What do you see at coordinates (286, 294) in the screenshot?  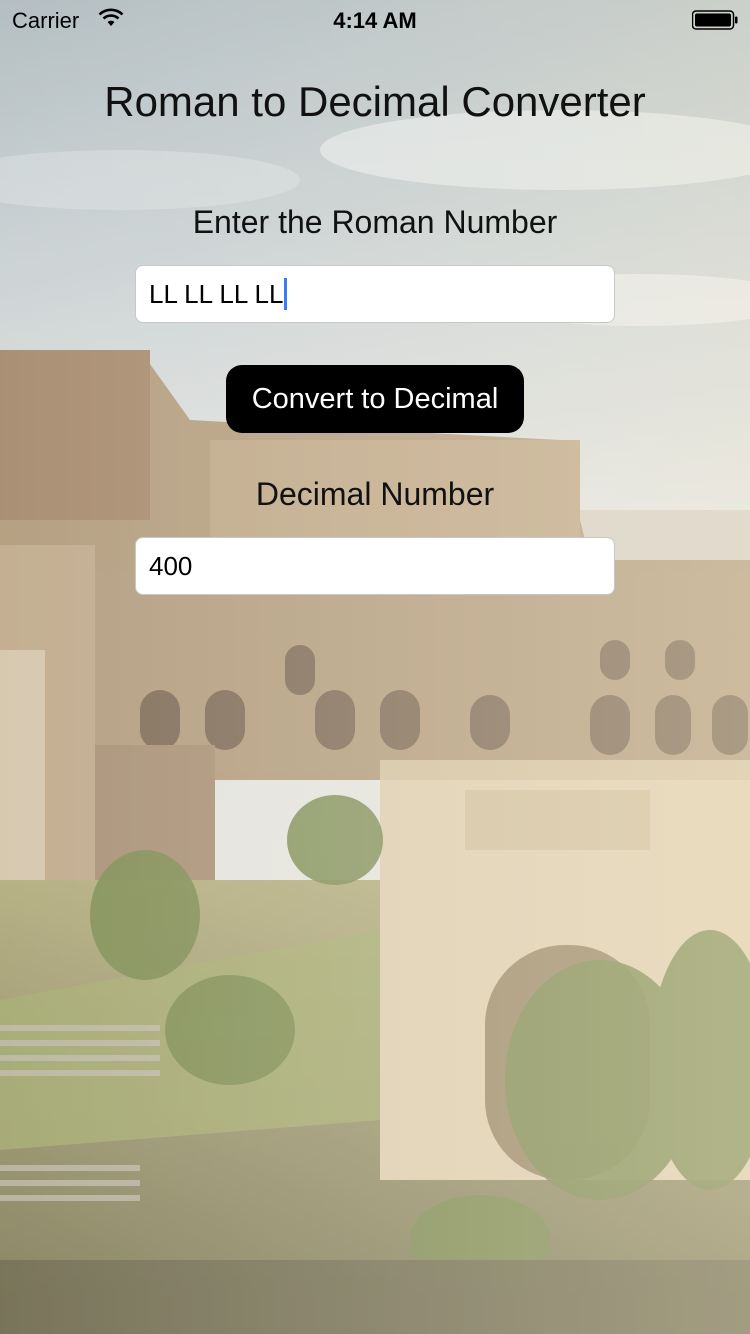 I see `text-caret` at bounding box center [286, 294].